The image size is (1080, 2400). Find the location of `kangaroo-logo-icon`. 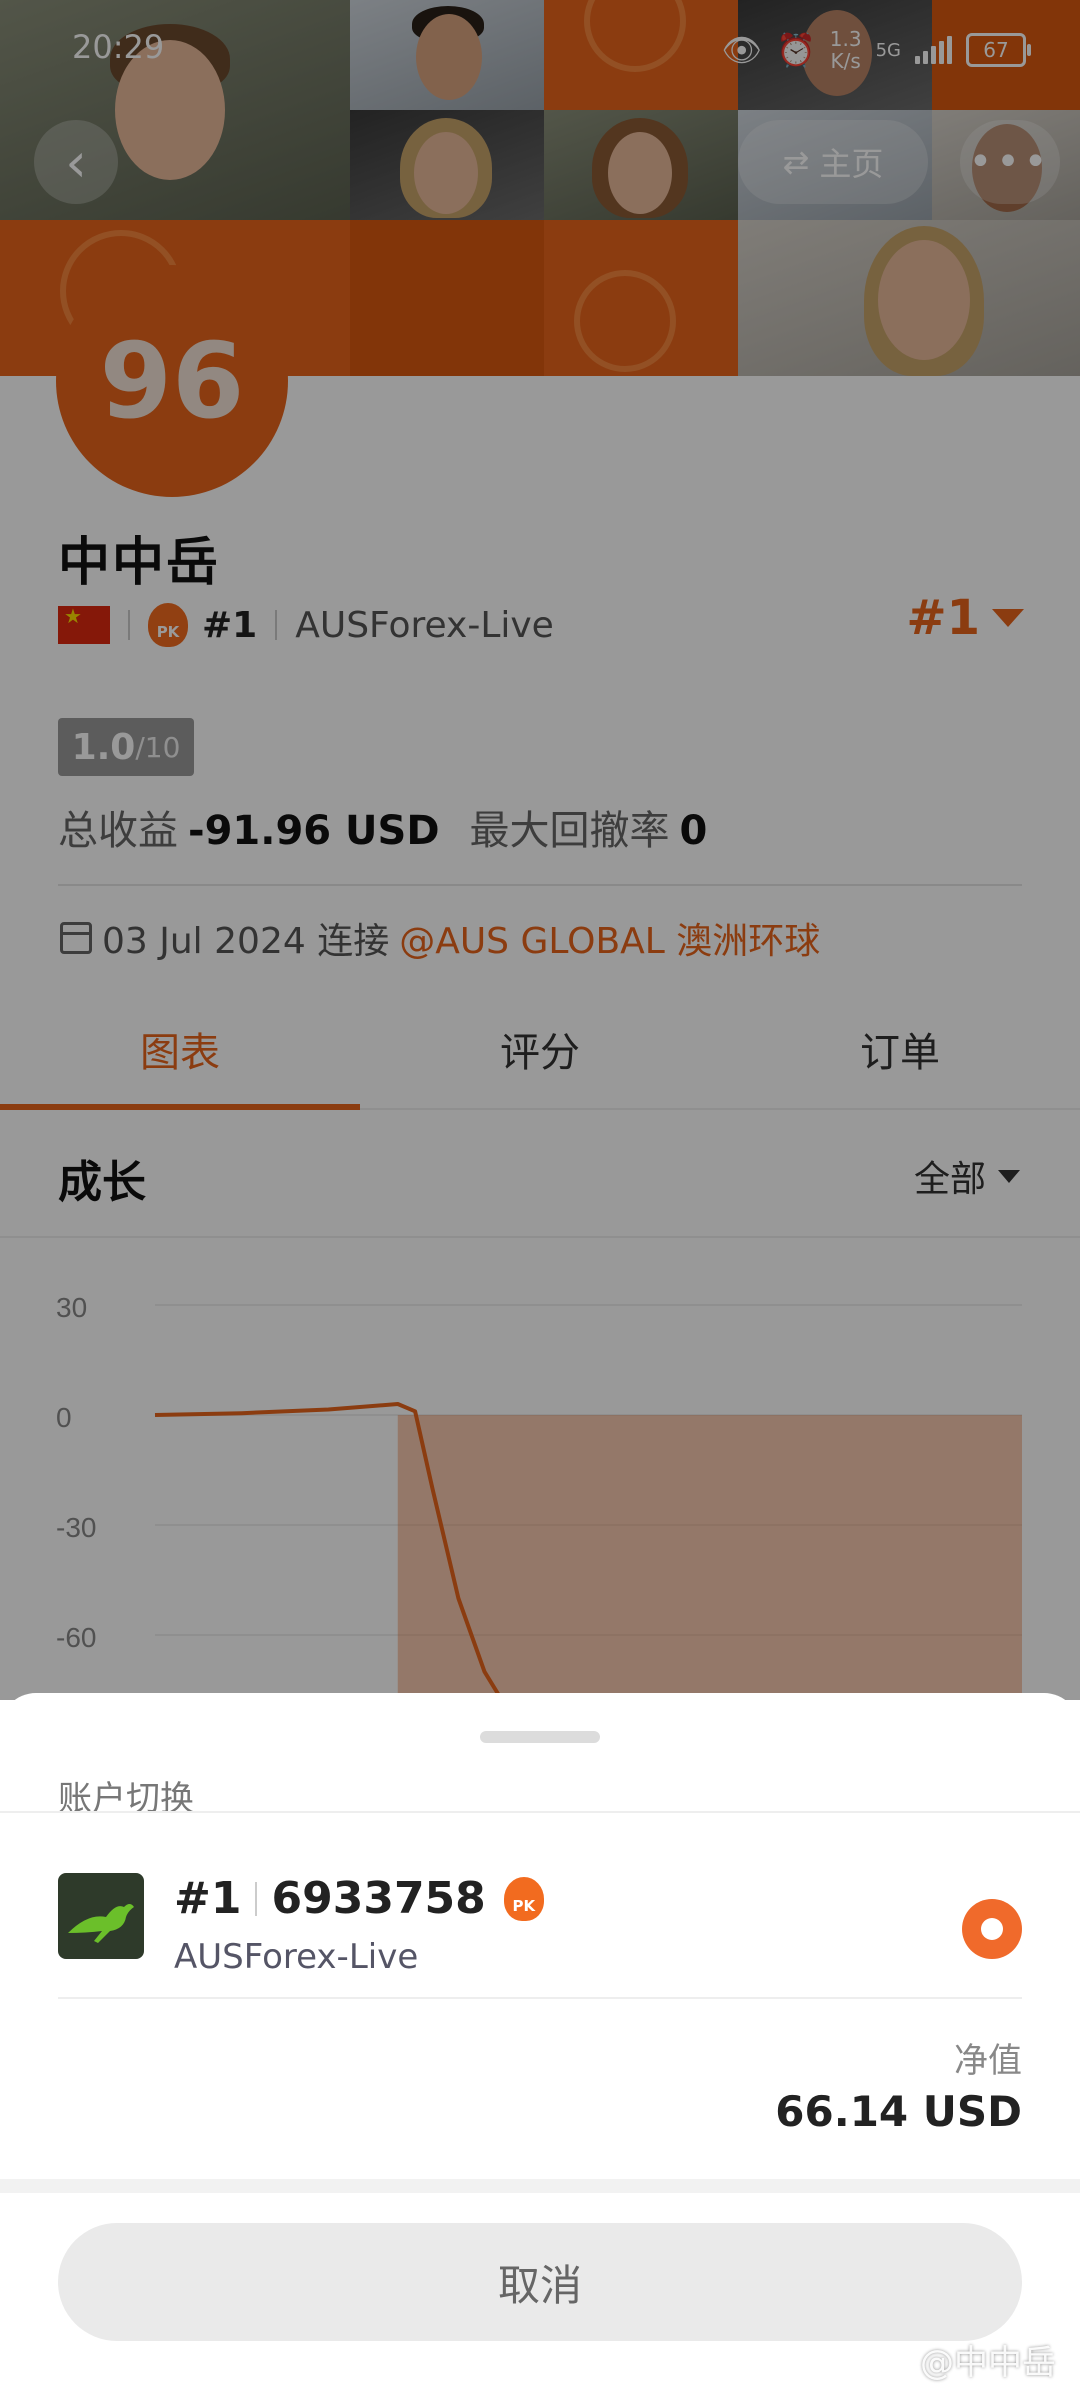

kangaroo-logo-icon is located at coordinates (101, 1916).